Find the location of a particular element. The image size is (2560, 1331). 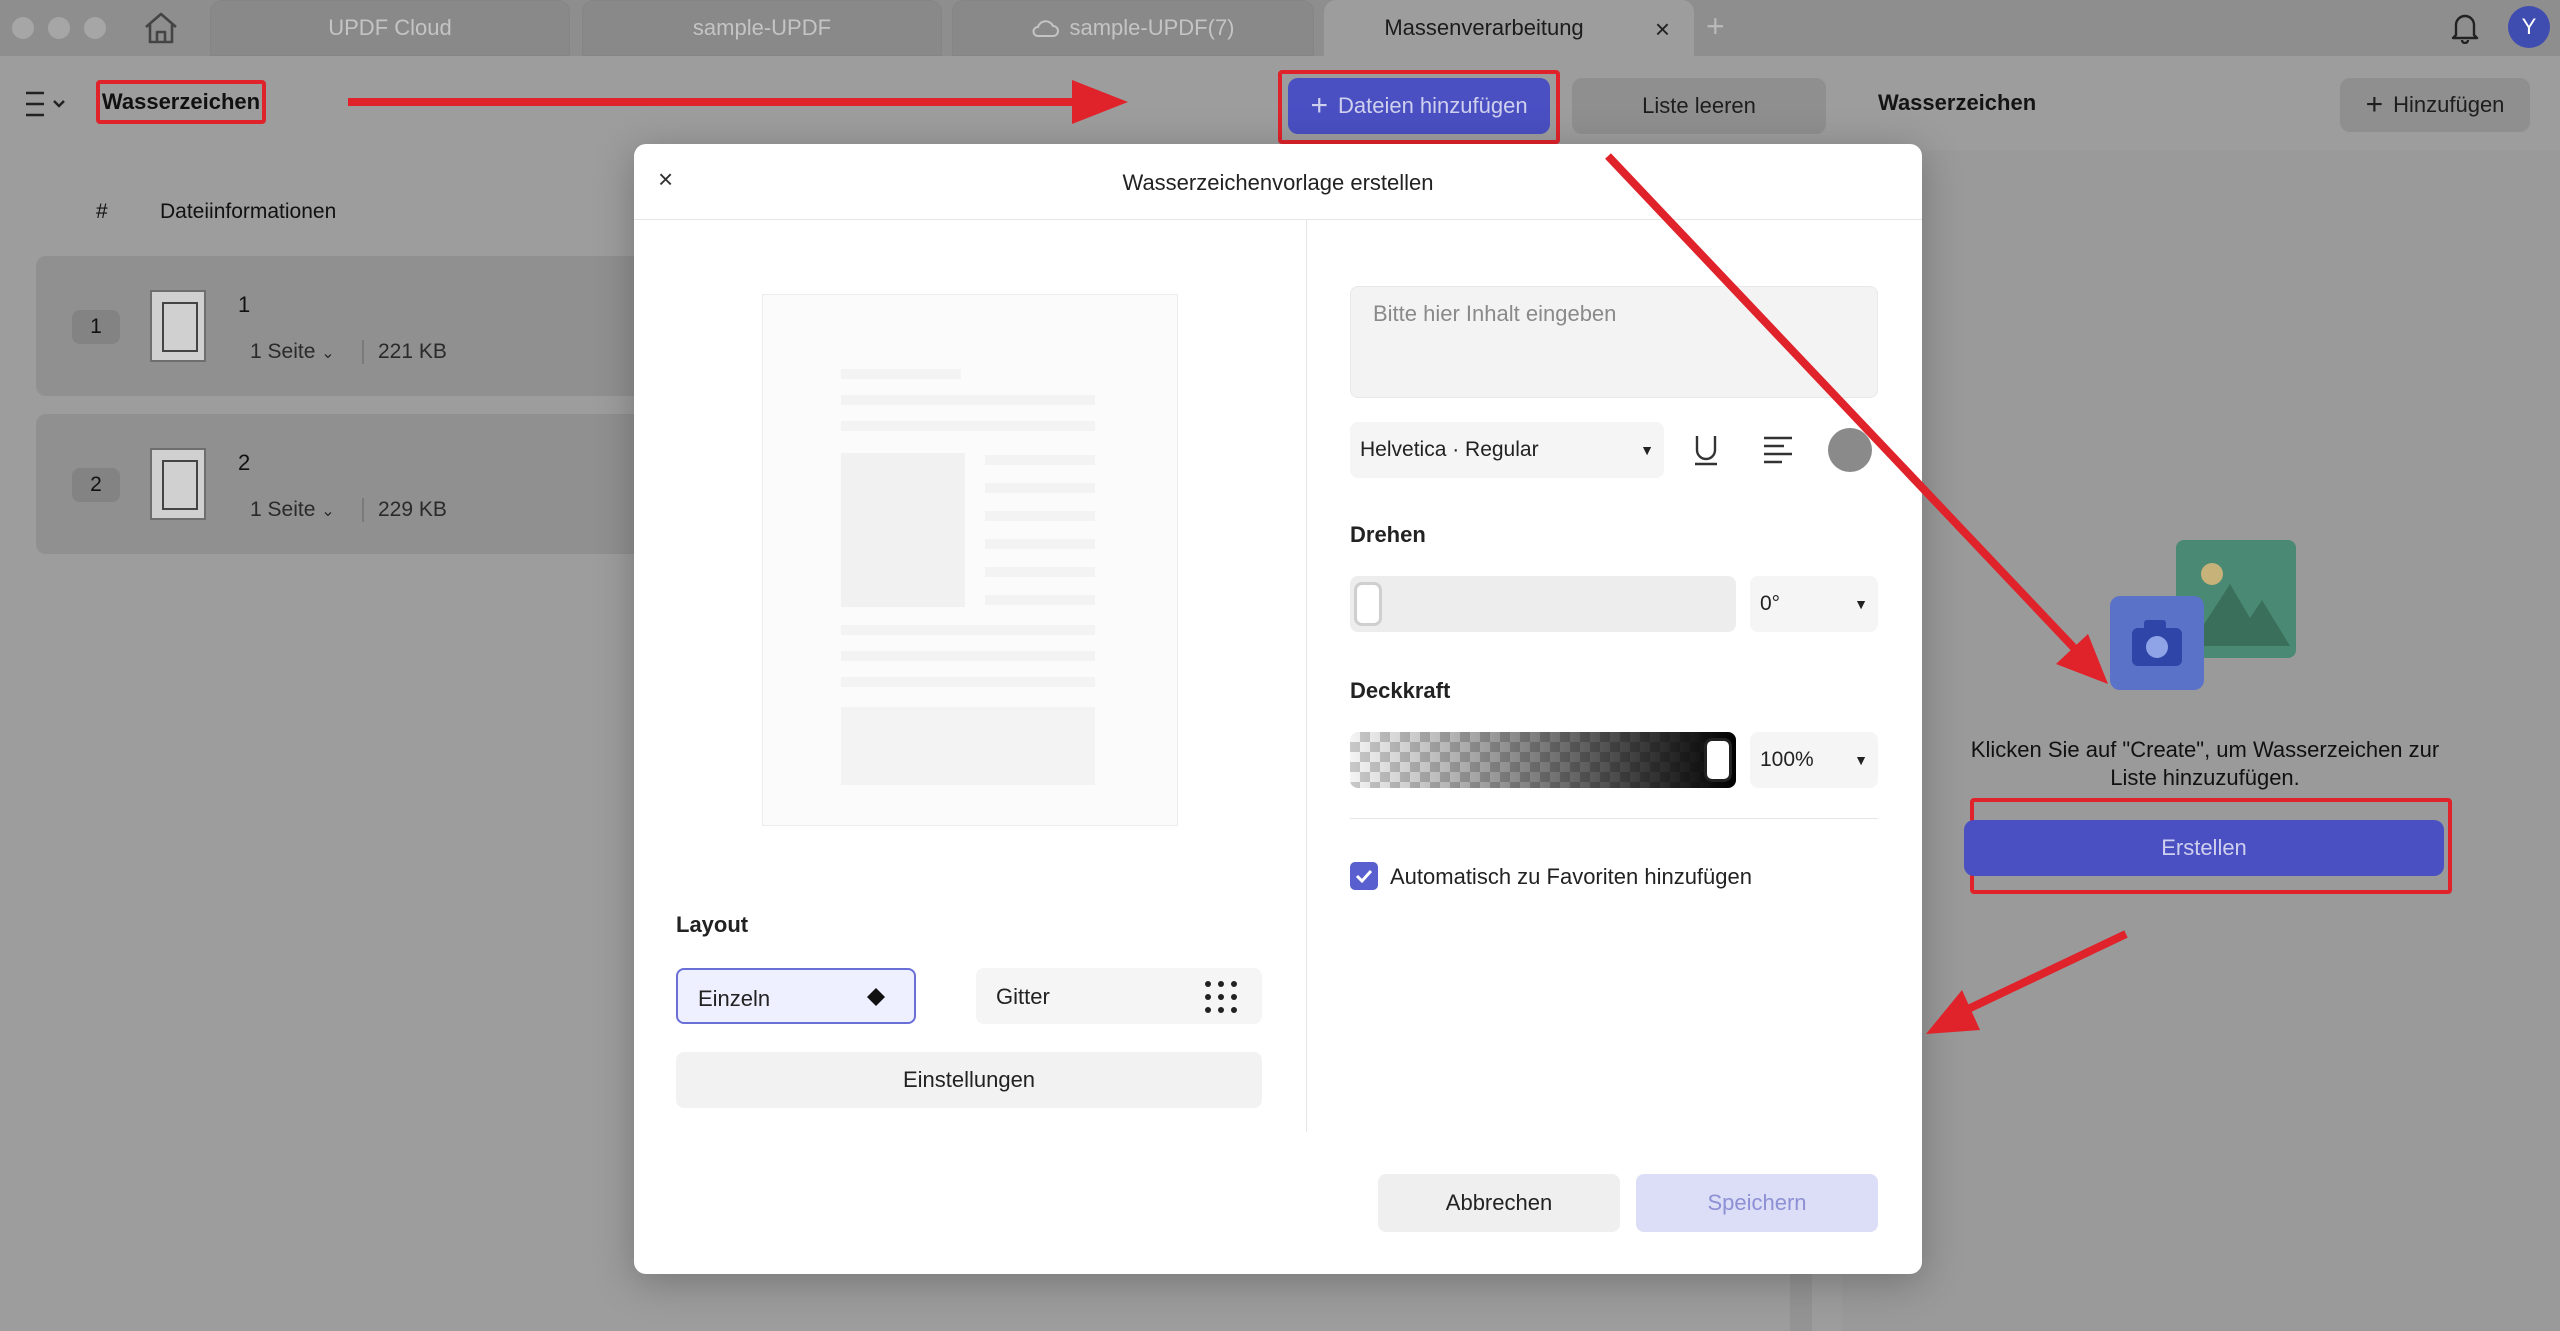

arrow-to-add-files is located at coordinates (738, 102).